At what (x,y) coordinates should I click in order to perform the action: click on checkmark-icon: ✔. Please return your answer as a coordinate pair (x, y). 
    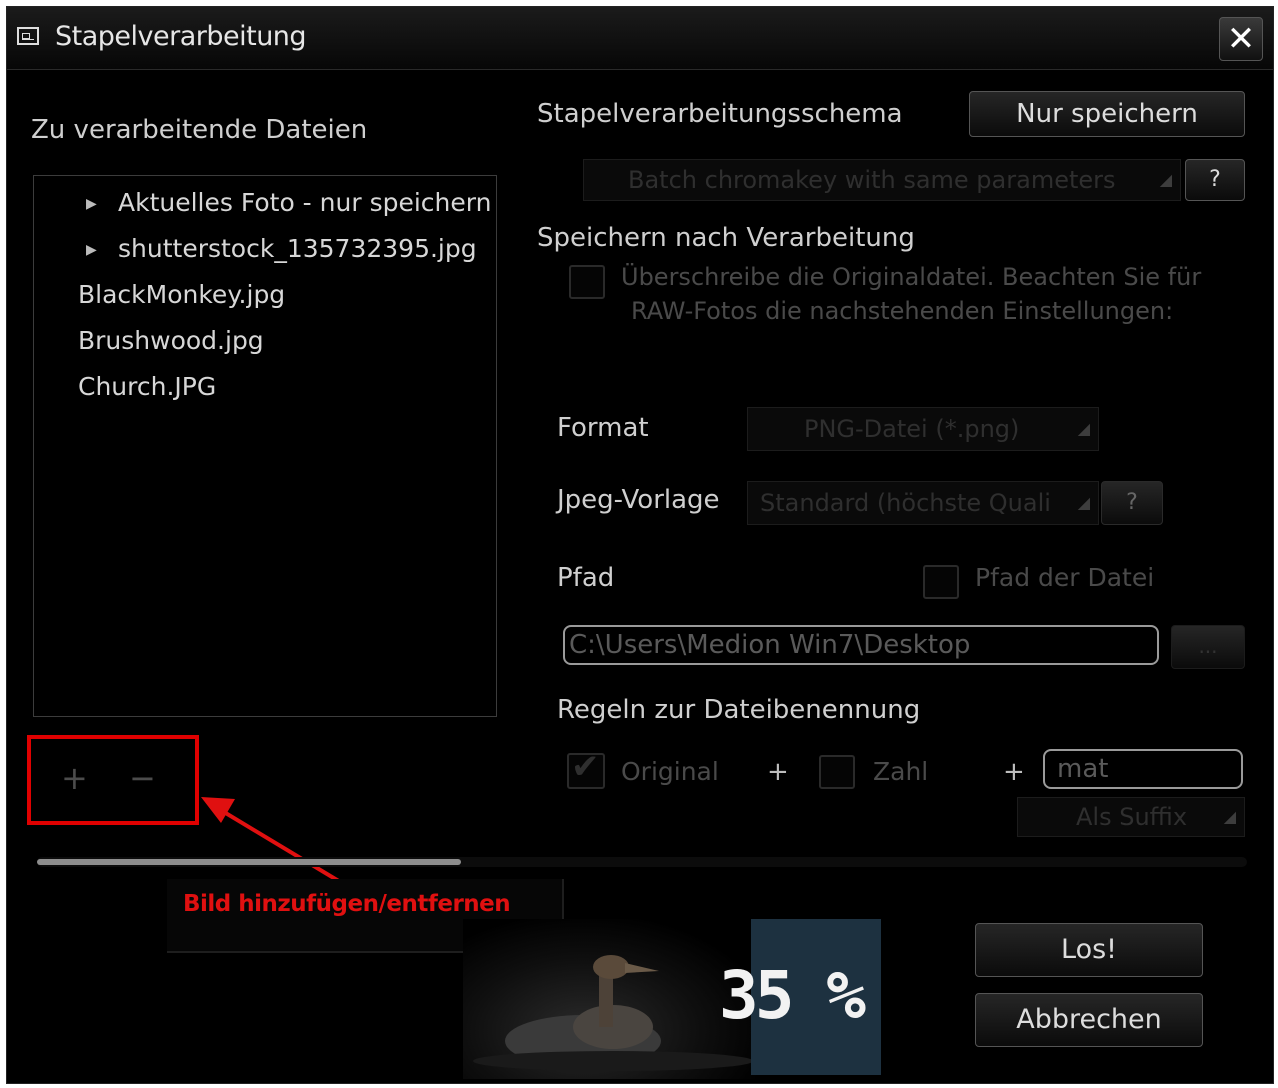
    Looking at the image, I should click on (585, 767).